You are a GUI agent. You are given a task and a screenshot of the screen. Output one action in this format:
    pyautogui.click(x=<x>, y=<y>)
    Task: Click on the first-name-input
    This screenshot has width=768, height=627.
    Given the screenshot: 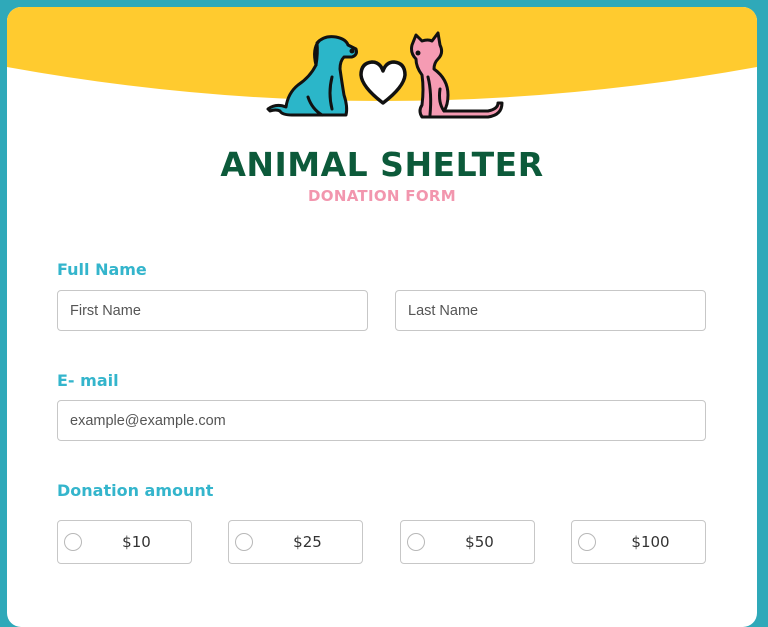 What is the action you would take?
    pyautogui.click(x=212, y=310)
    